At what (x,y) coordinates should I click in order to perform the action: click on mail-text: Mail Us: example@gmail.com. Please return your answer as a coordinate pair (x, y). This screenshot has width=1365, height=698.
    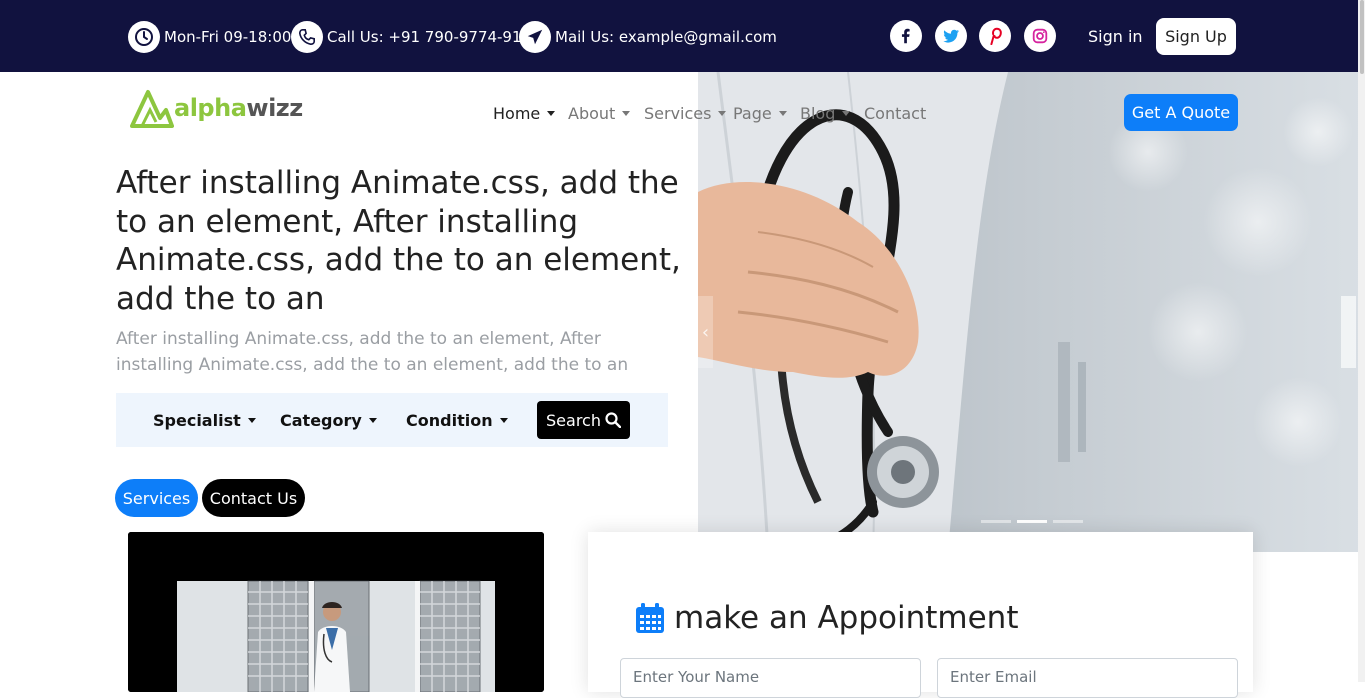
    Looking at the image, I should click on (666, 37).